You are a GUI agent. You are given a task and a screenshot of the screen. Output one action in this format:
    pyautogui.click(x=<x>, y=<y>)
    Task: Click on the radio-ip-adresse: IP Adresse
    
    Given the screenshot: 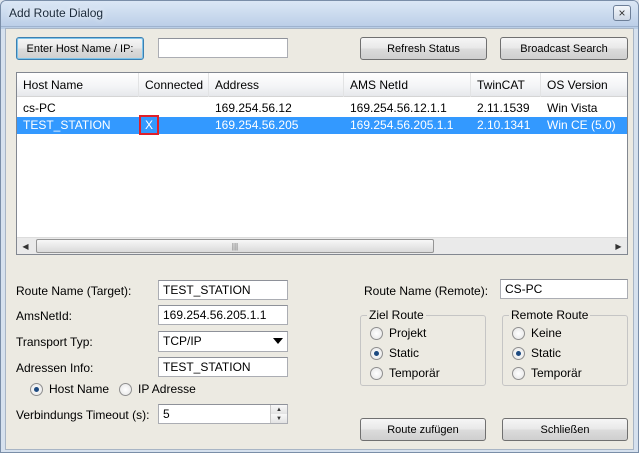 What is the action you would take?
    pyautogui.click(x=157, y=389)
    